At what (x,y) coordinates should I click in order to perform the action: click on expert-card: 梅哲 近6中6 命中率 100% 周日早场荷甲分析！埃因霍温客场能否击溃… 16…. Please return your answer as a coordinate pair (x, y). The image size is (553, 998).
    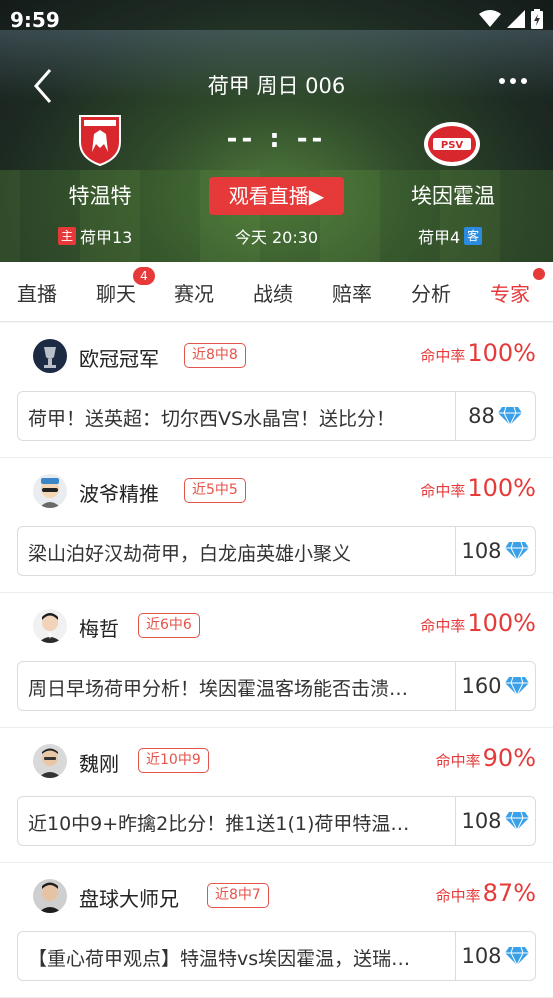
    Looking at the image, I should click on (276, 660).